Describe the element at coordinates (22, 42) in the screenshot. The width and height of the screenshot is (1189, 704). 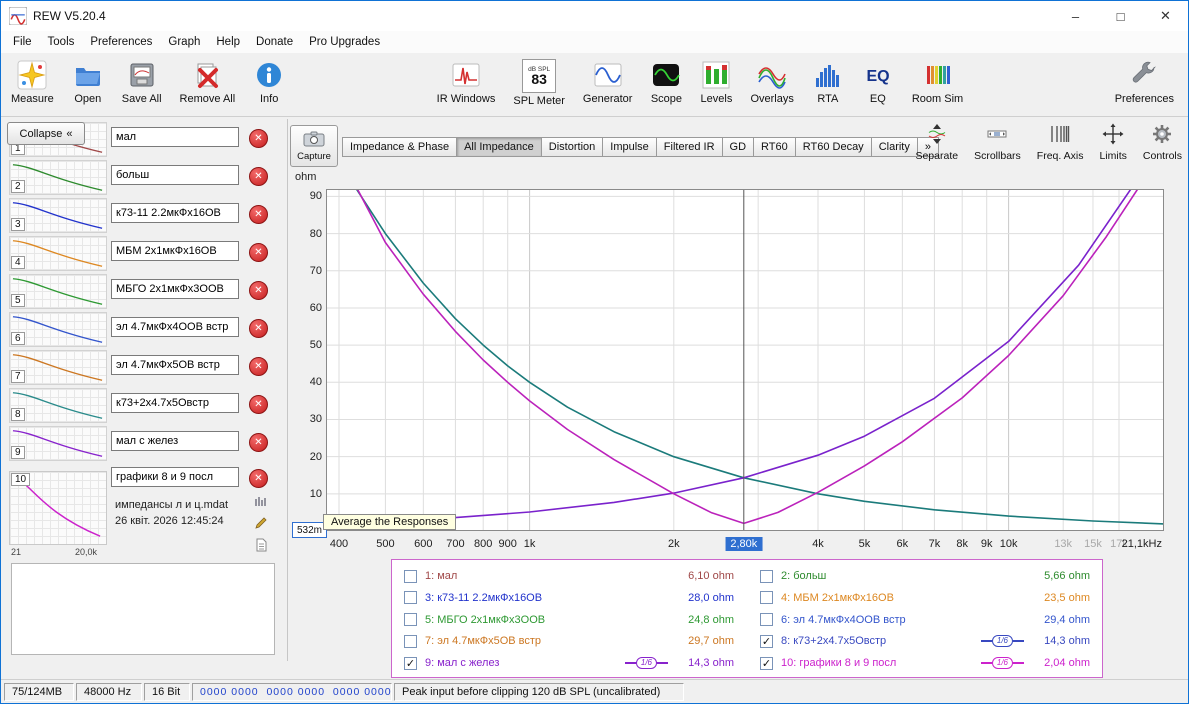
I see `menu-item-file: File` at that location.